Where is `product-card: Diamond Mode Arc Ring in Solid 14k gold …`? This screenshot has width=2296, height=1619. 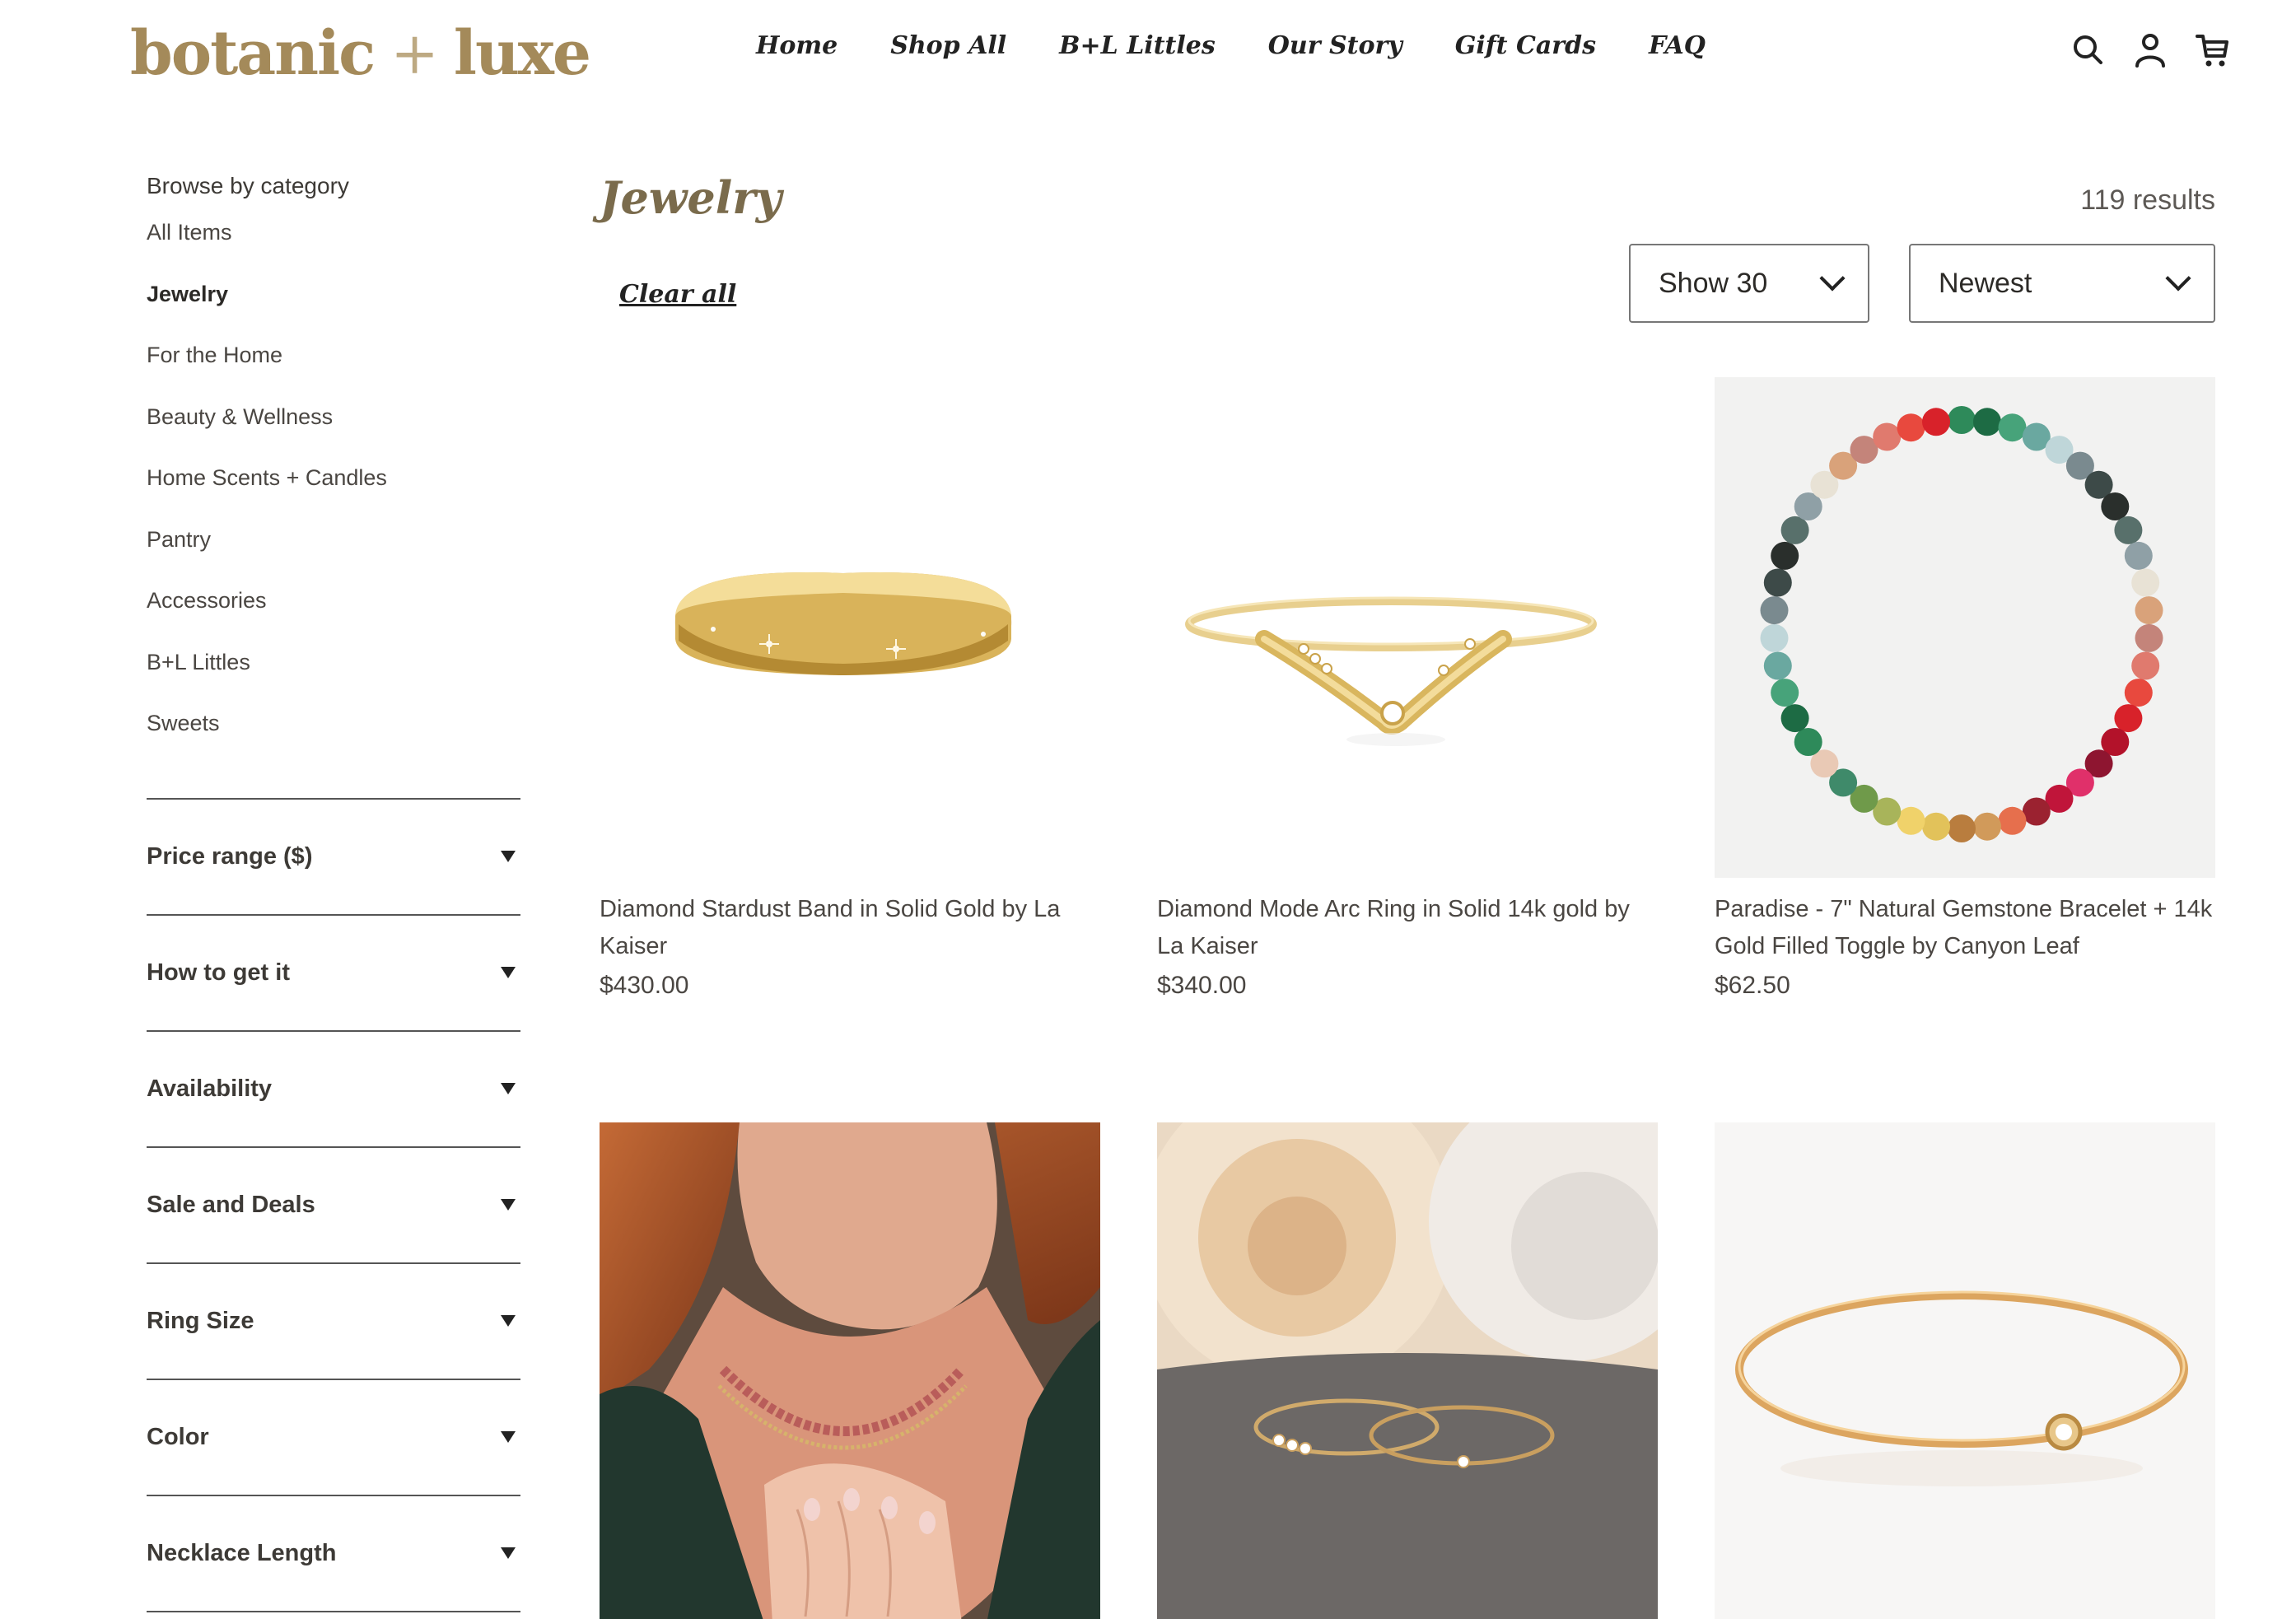 product-card: Diamond Mode Arc Ring in Solid 14k gold … is located at coordinates (1407, 689).